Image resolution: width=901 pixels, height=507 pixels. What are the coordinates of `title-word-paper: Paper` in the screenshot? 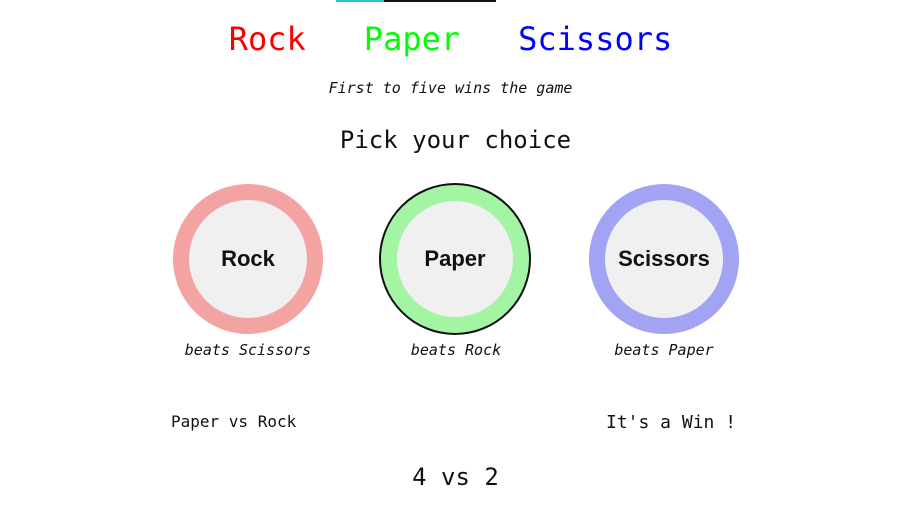 It's located at (412, 39).